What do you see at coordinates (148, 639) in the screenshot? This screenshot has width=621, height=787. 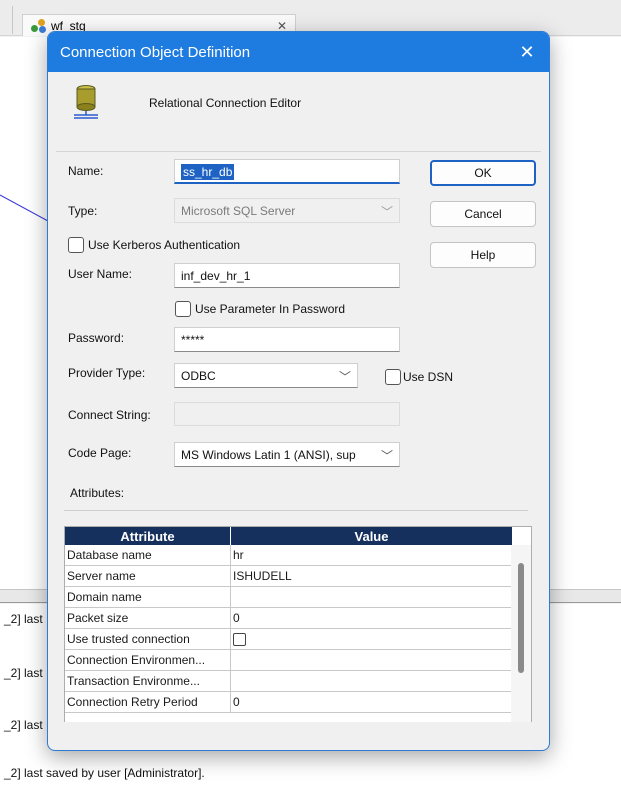 I see `attribute-name-cell: Use trusted connection` at bounding box center [148, 639].